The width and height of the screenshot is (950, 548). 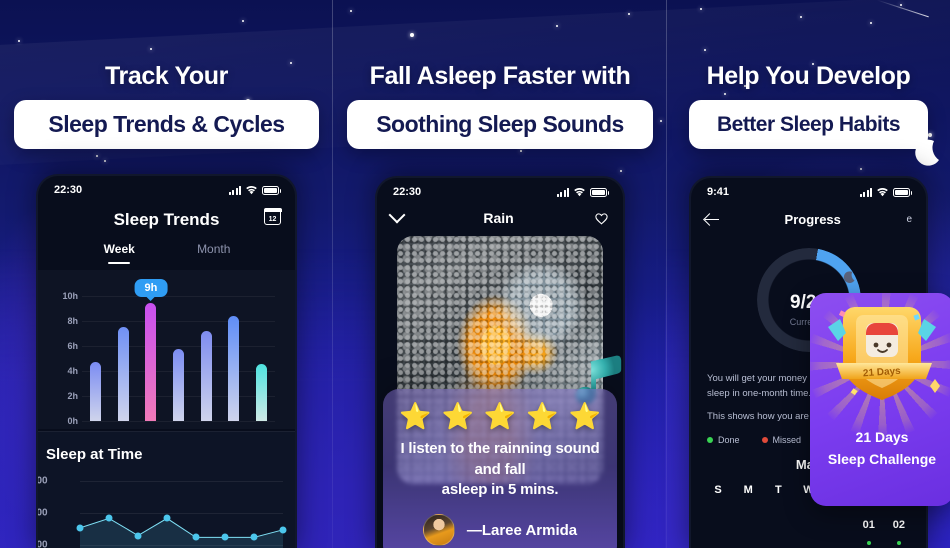 I want to click on legend-missed-label: Missed, so click(x=787, y=439).